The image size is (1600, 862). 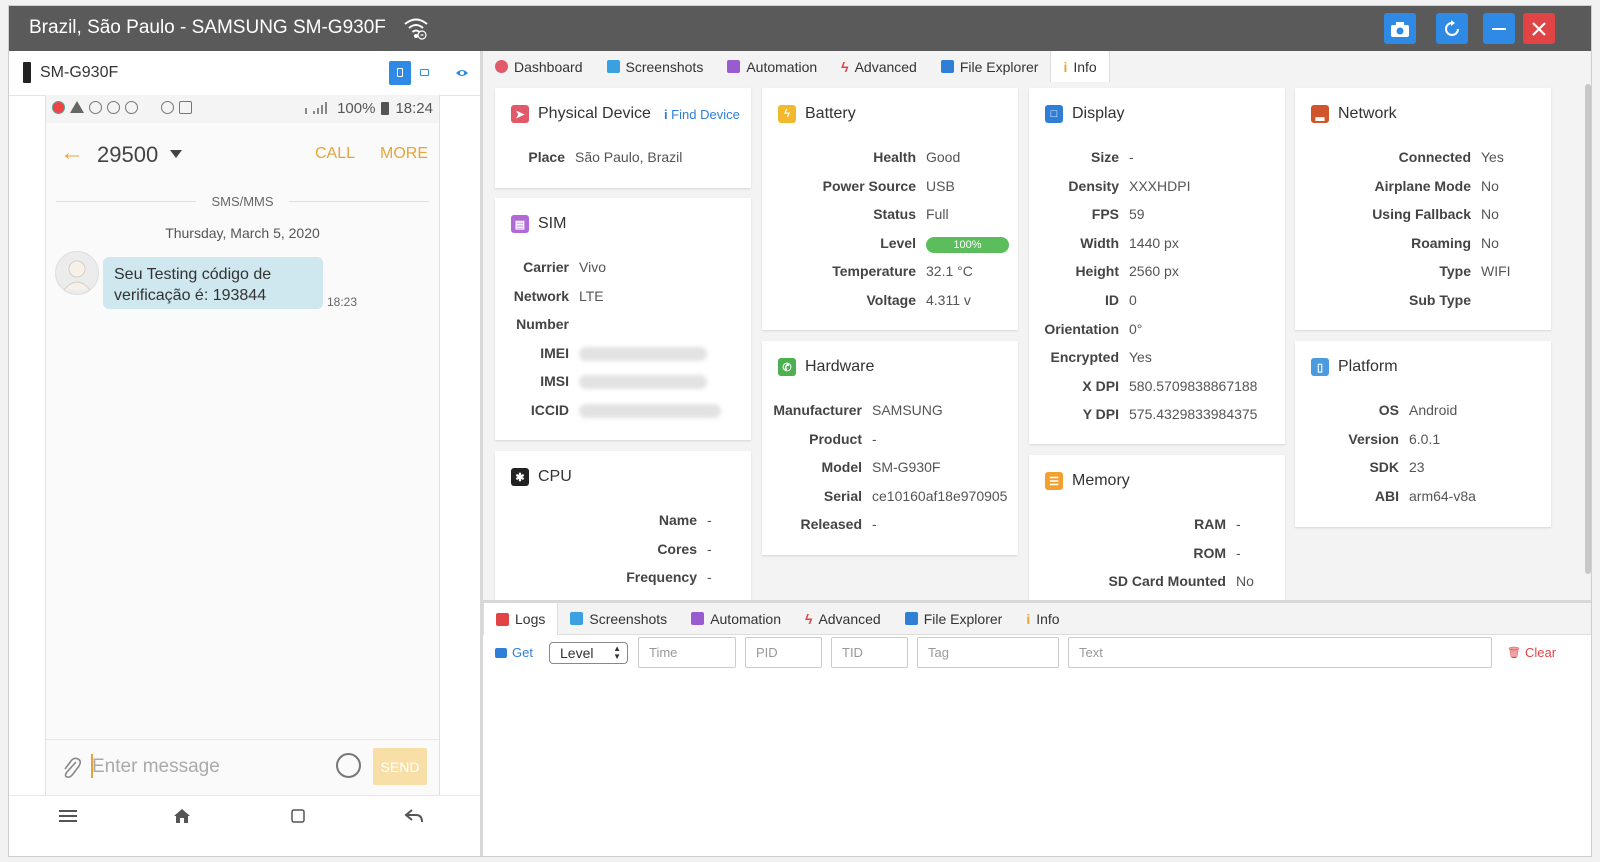 I want to click on reconnect-button, so click(x=1452, y=28).